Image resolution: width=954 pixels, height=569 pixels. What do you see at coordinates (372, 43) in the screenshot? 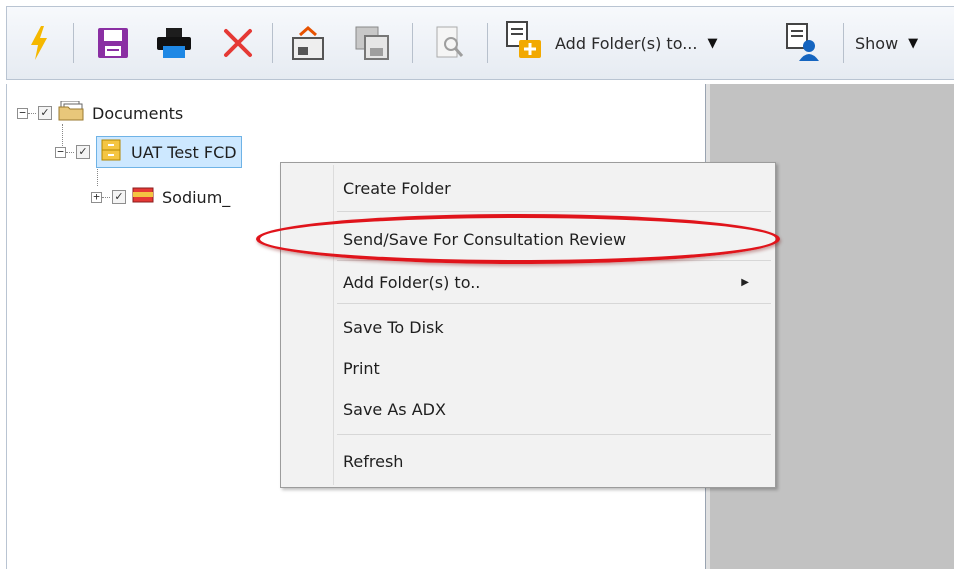
I see `copy-save-icon` at bounding box center [372, 43].